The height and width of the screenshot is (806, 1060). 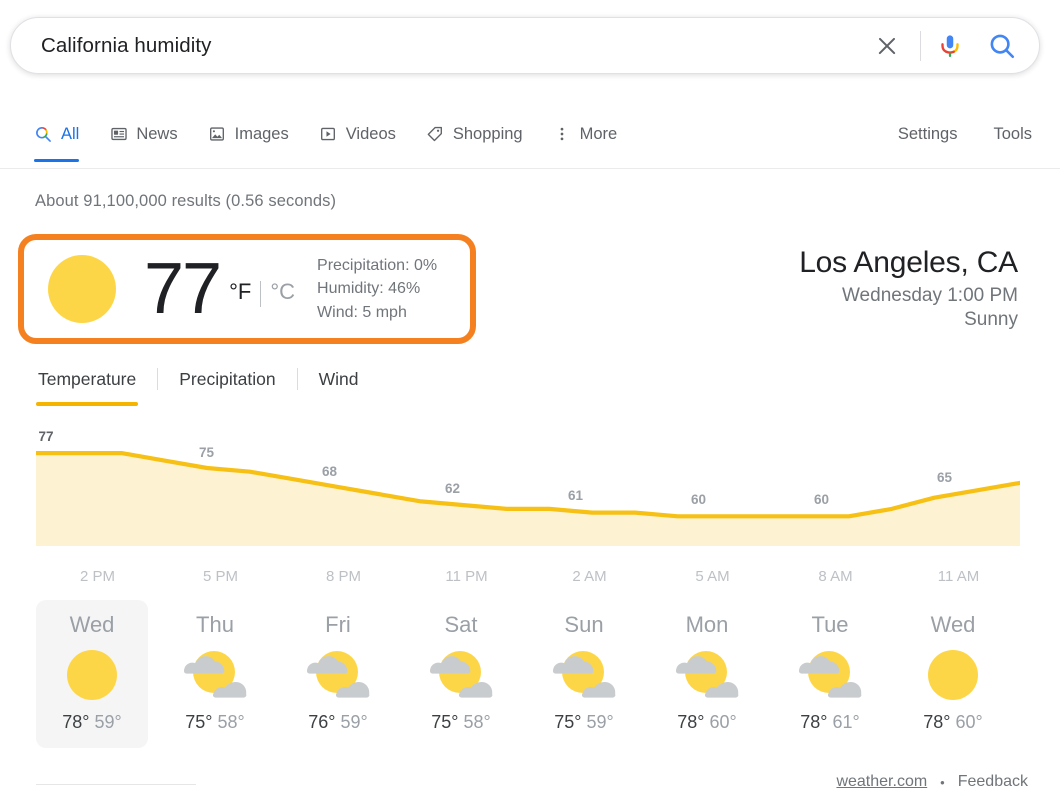 I want to click on tab-temperature: Temperature, so click(x=87, y=387).